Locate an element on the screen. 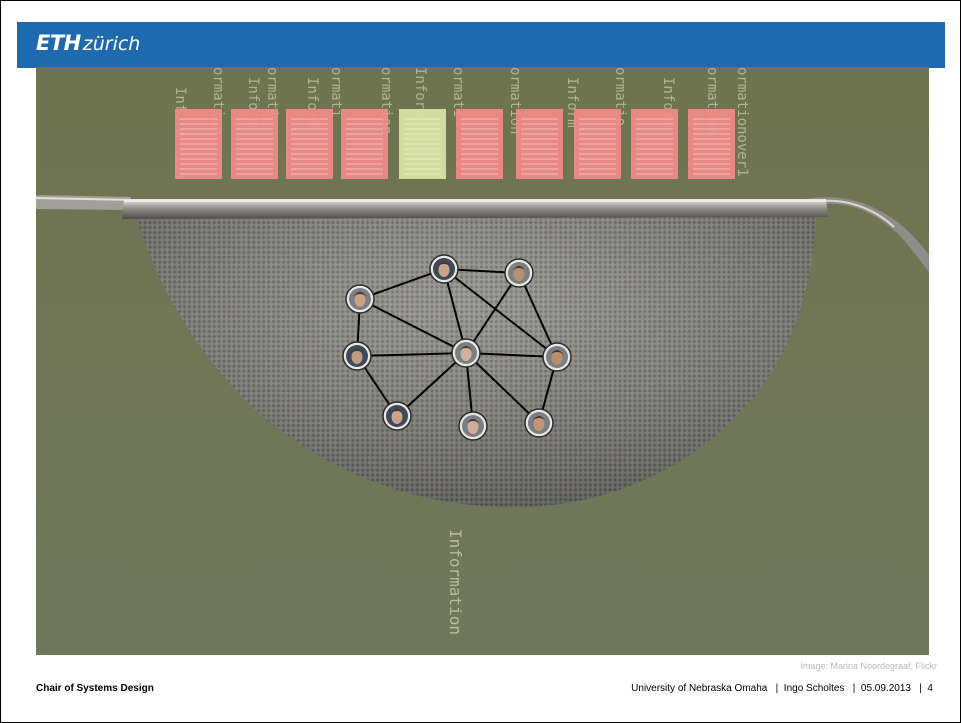 Image resolution: width=961 pixels, height=723 pixels. document-accepted is located at coordinates (422, 144).